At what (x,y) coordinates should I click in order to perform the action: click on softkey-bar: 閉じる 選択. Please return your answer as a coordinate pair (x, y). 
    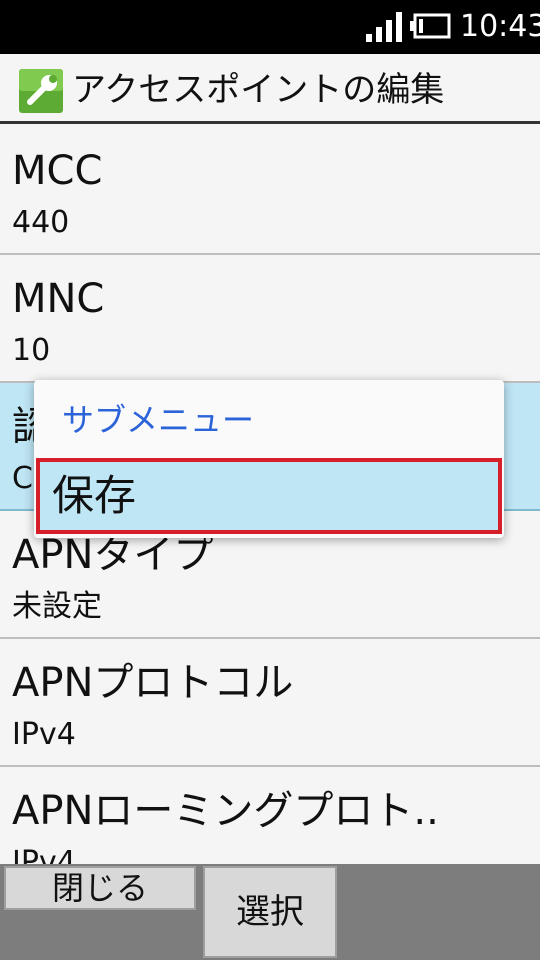
    Looking at the image, I should click on (270, 912).